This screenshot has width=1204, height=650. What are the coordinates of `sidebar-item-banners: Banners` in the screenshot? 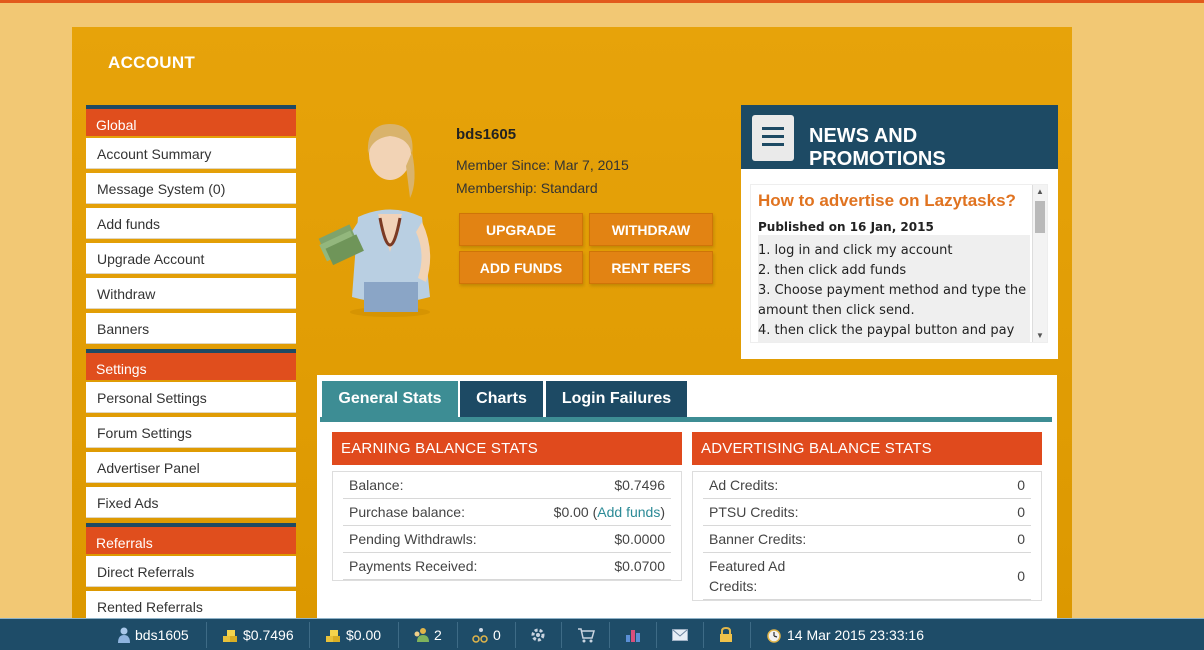 It's located at (191, 328).